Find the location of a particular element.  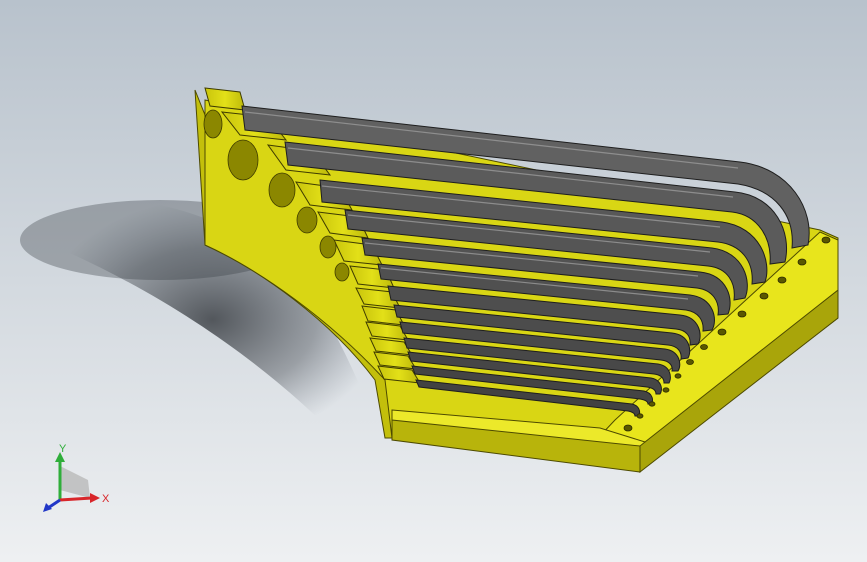

triad-plane is located at coordinates (75, 482).